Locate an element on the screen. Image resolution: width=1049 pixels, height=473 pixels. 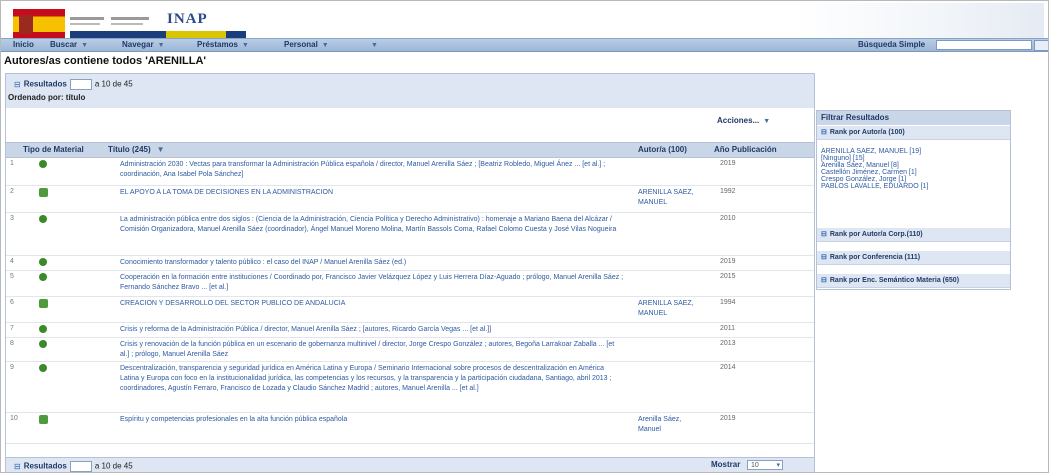
show-label: Mostrar is located at coordinates (726, 464).